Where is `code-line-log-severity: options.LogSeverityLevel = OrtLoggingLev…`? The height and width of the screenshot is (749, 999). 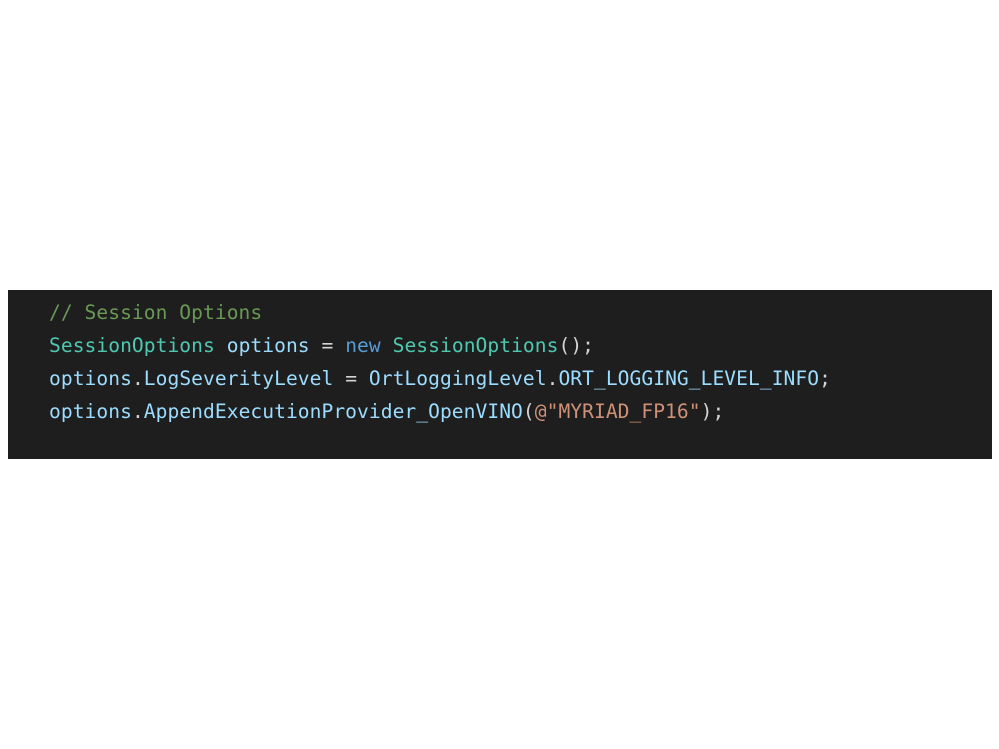
code-line-log-severity: options.LogSeverityLevel = OrtLoggingLev… is located at coordinates (520, 378).